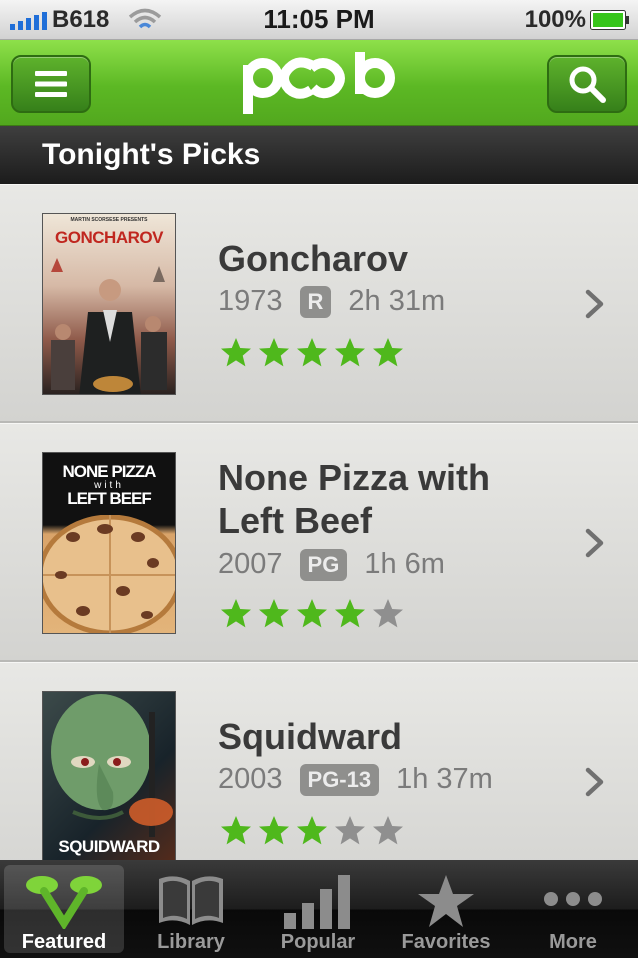 The width and height of the screenshot is (638, 958). I want to click on movie-meta: 2007 PG 1h 6m, so click(331, 564).